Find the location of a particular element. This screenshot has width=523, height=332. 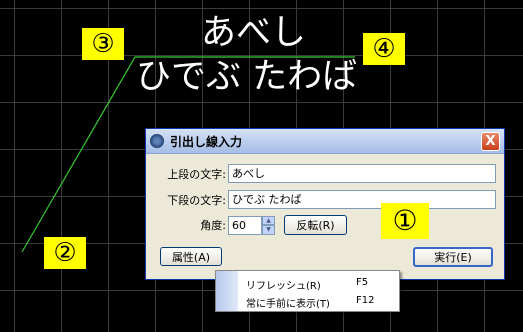

upper-text-input: あべし is located at coordinates (362, 173).